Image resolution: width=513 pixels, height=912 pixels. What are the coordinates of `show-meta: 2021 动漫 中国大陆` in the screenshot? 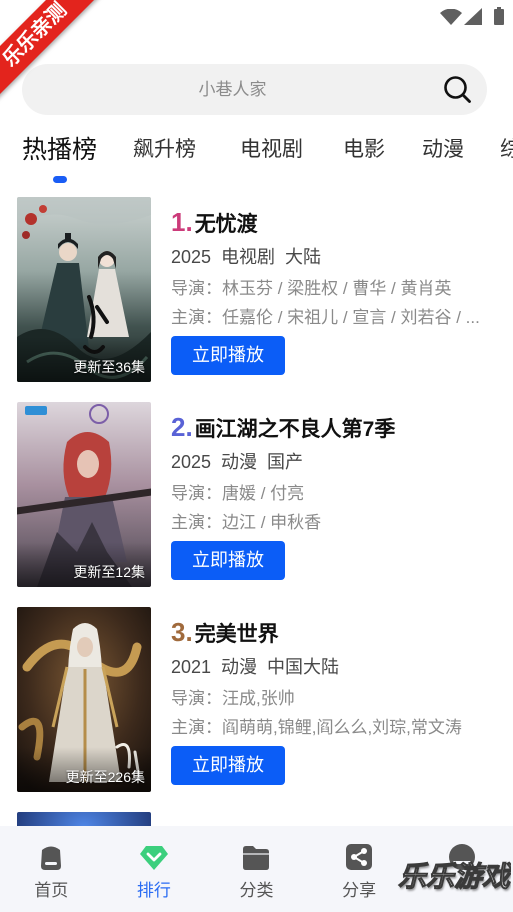 It's located at (336, 667).